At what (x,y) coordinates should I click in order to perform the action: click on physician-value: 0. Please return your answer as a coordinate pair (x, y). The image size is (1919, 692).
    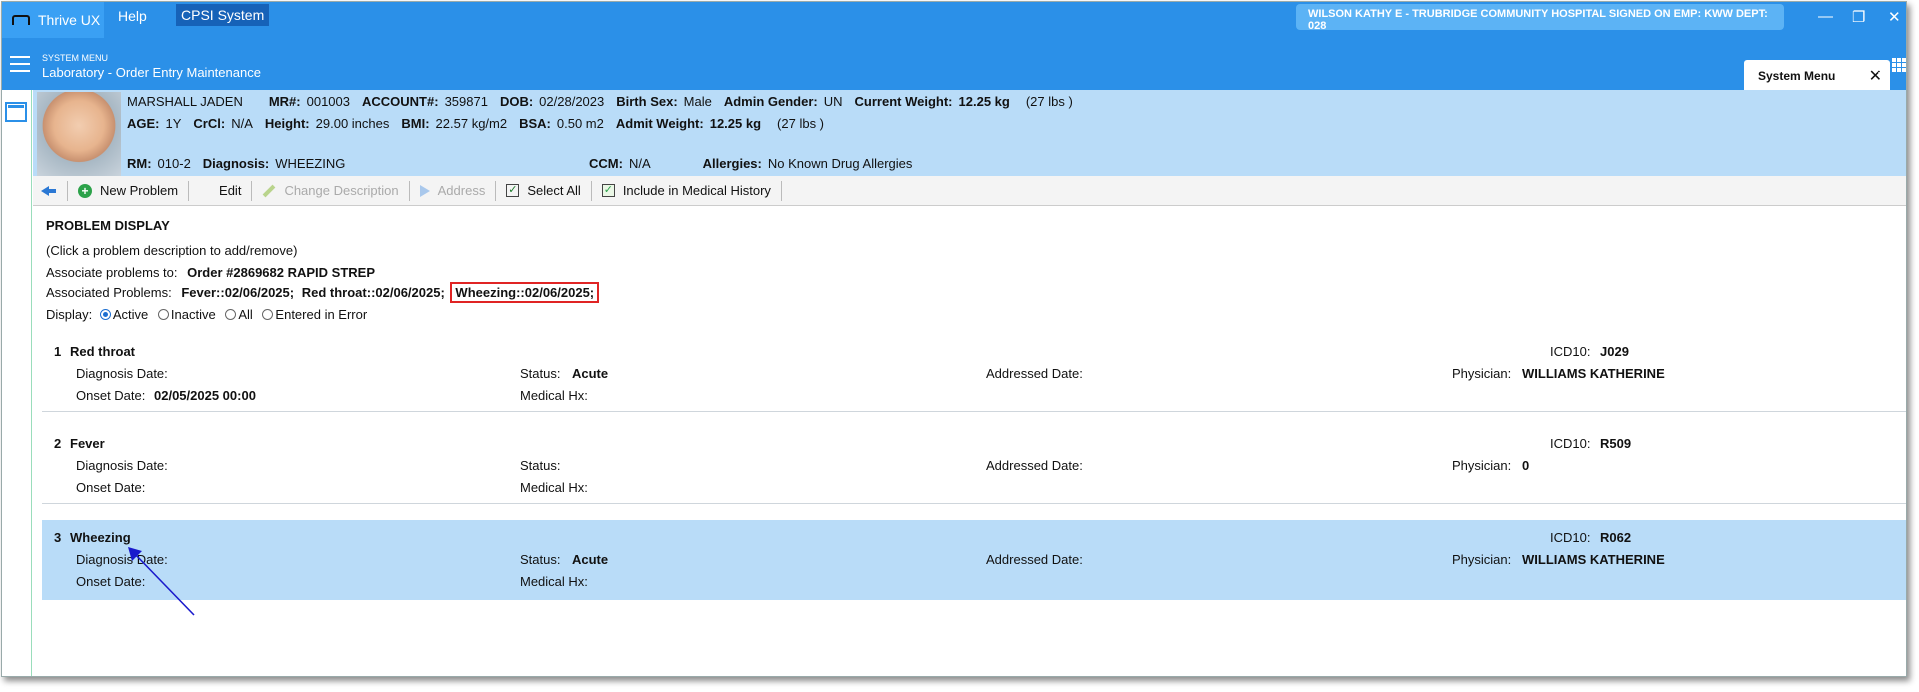
    Looking at the image, I should click on (1526, 465).